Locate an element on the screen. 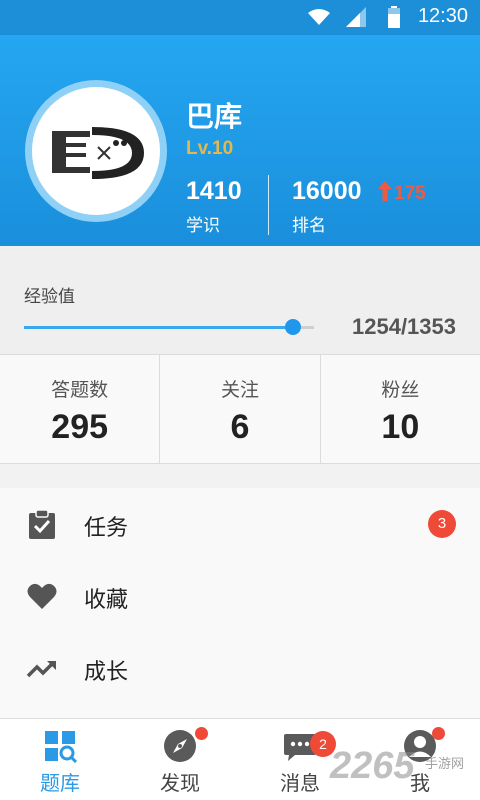  arrow-up-icon is located at coordinates (385, 191).